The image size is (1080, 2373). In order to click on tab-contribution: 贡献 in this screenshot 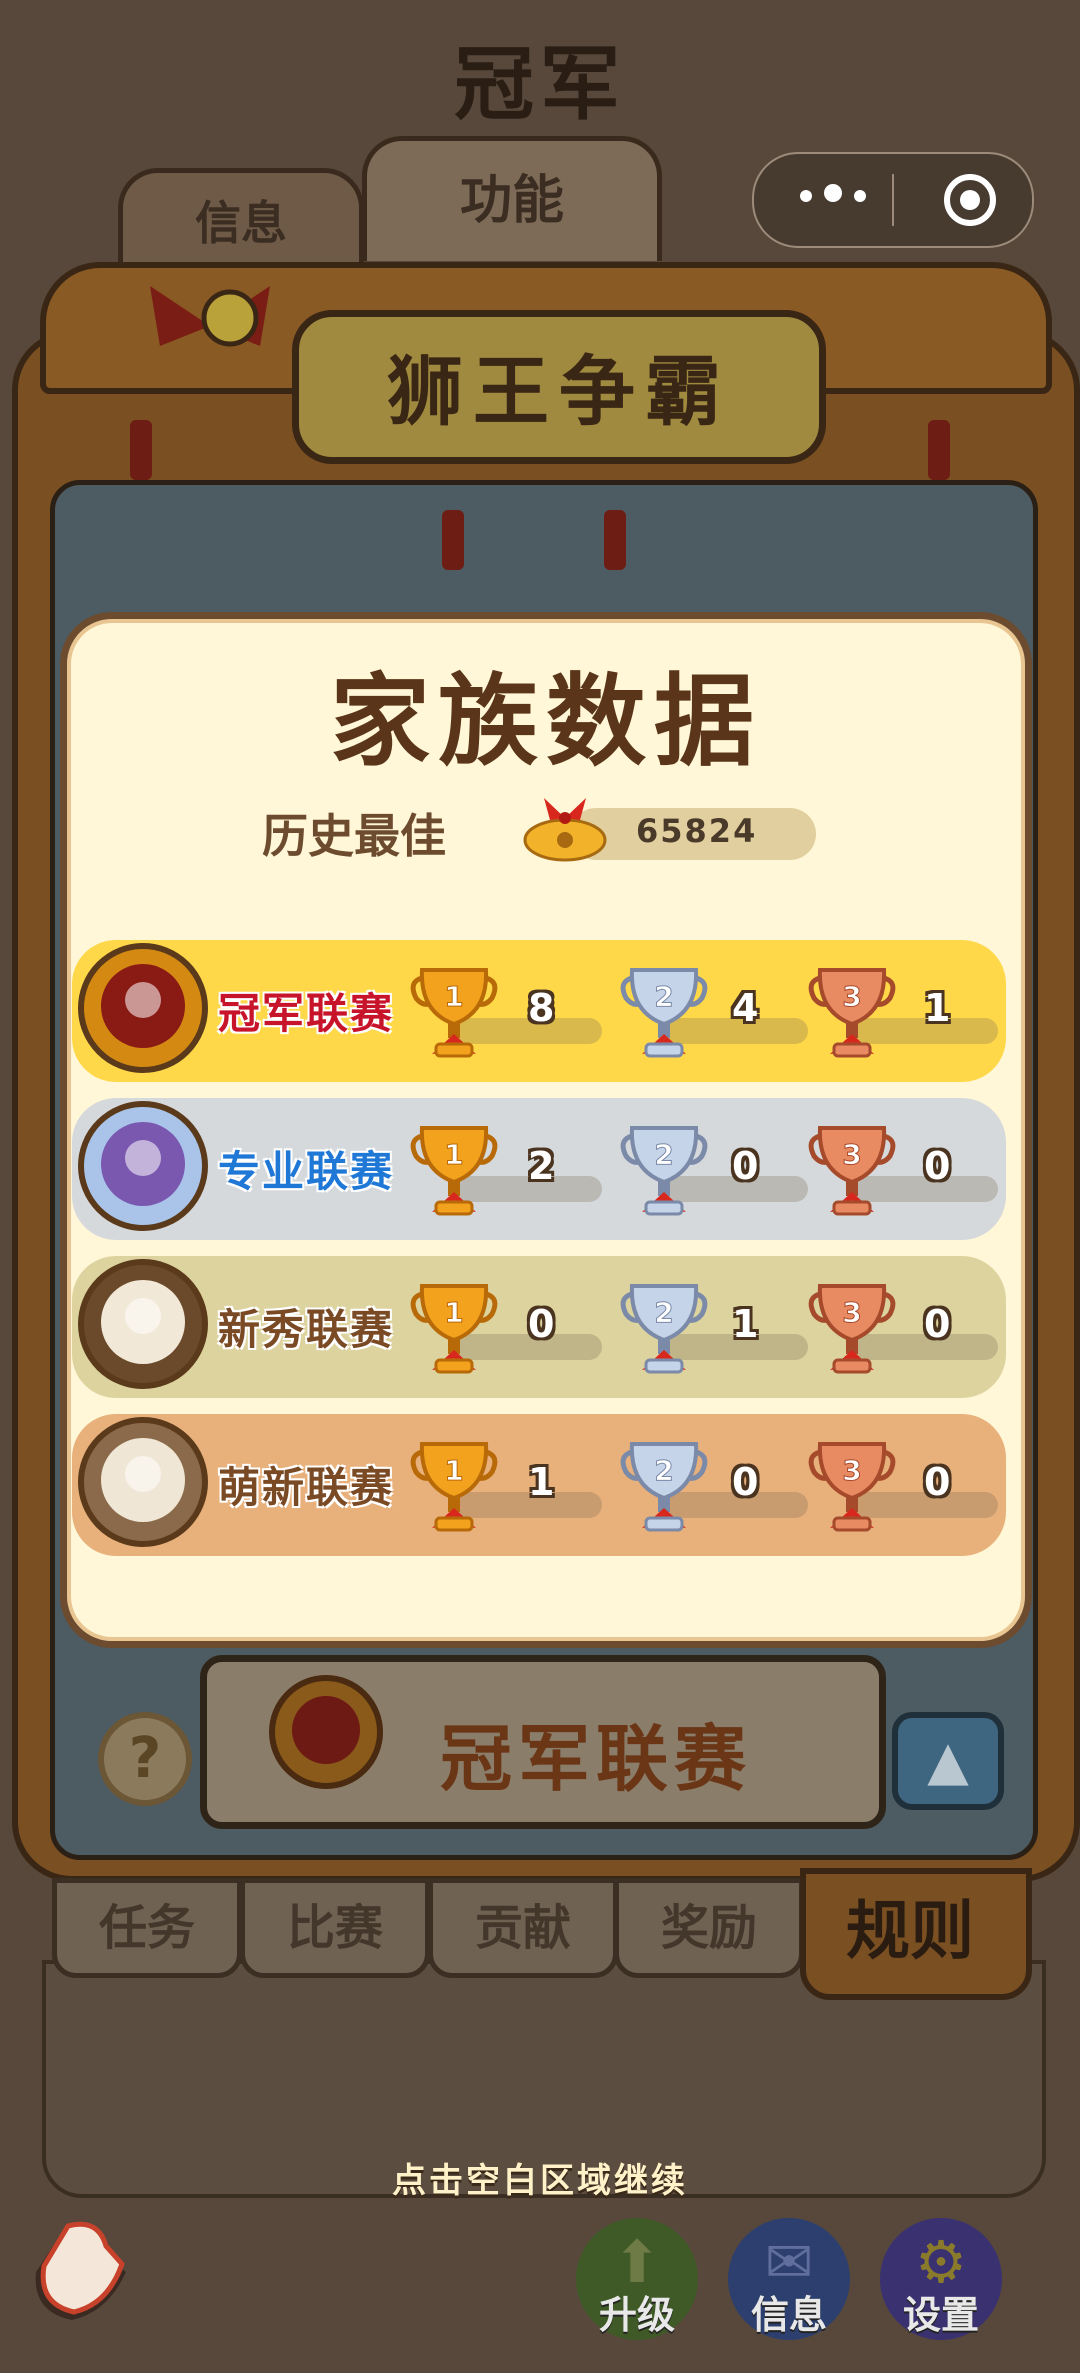, I will do `click(523, 1928)`.